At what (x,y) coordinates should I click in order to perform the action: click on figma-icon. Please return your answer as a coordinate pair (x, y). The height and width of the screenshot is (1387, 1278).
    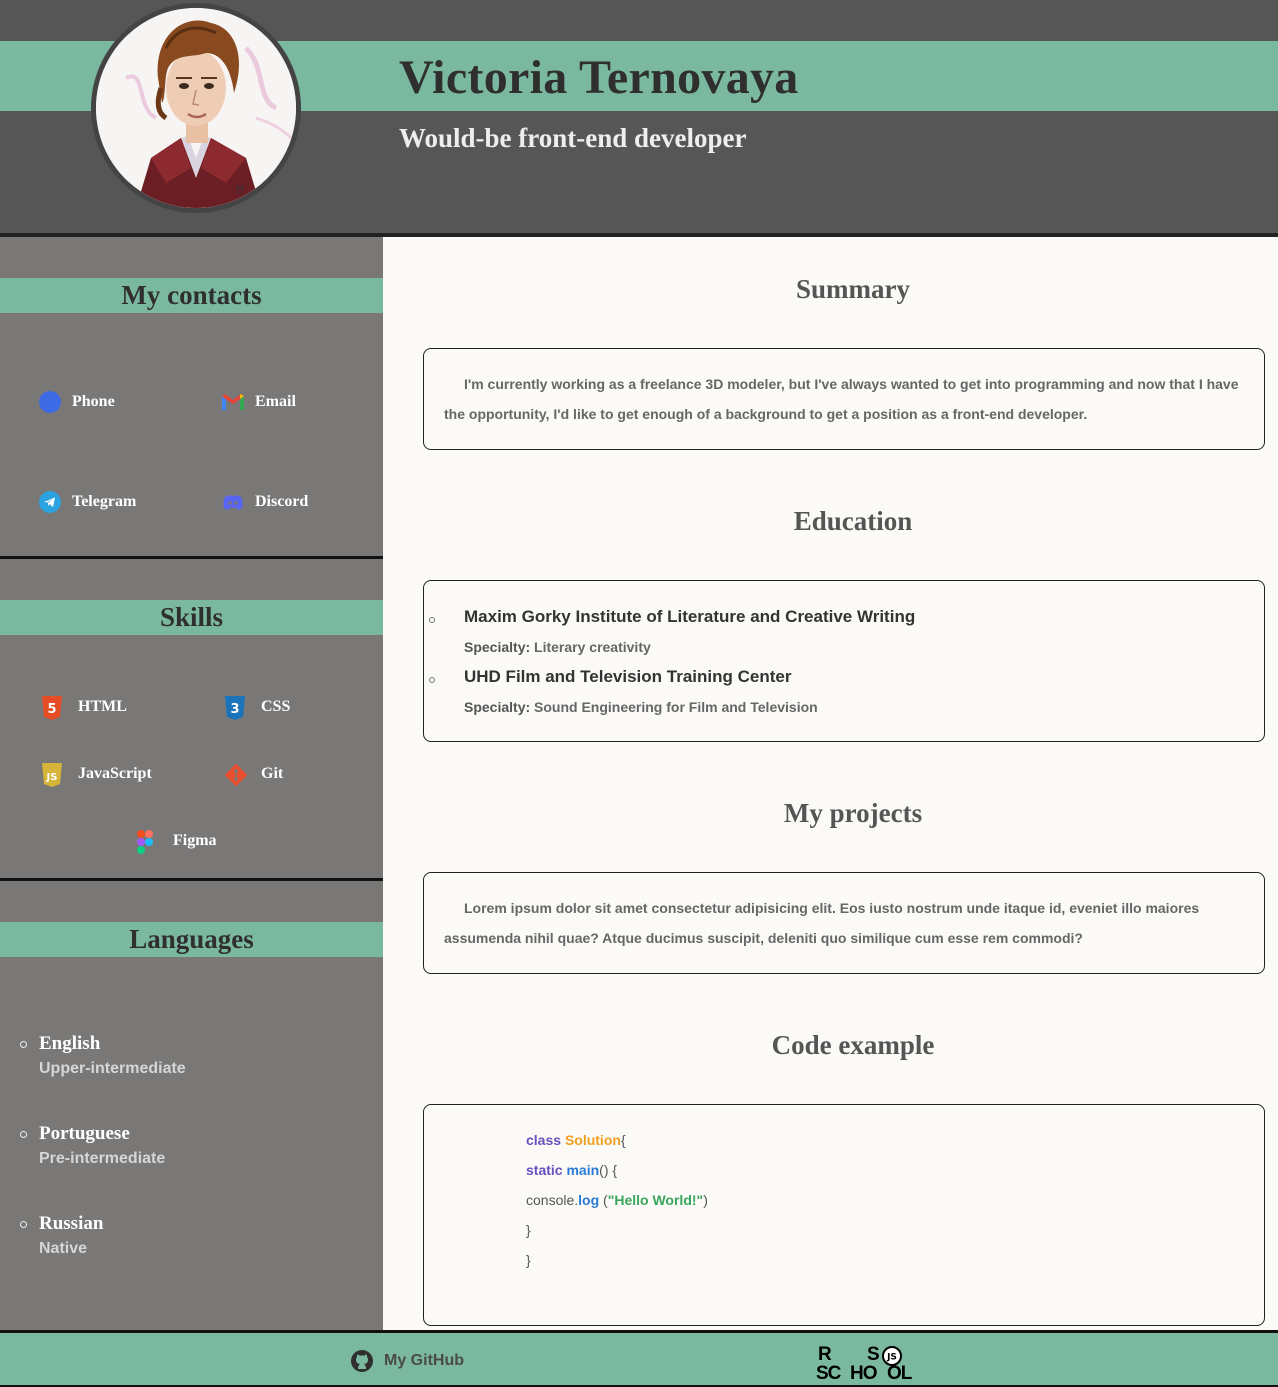
    Looking at the image, I should click on (147, 841).